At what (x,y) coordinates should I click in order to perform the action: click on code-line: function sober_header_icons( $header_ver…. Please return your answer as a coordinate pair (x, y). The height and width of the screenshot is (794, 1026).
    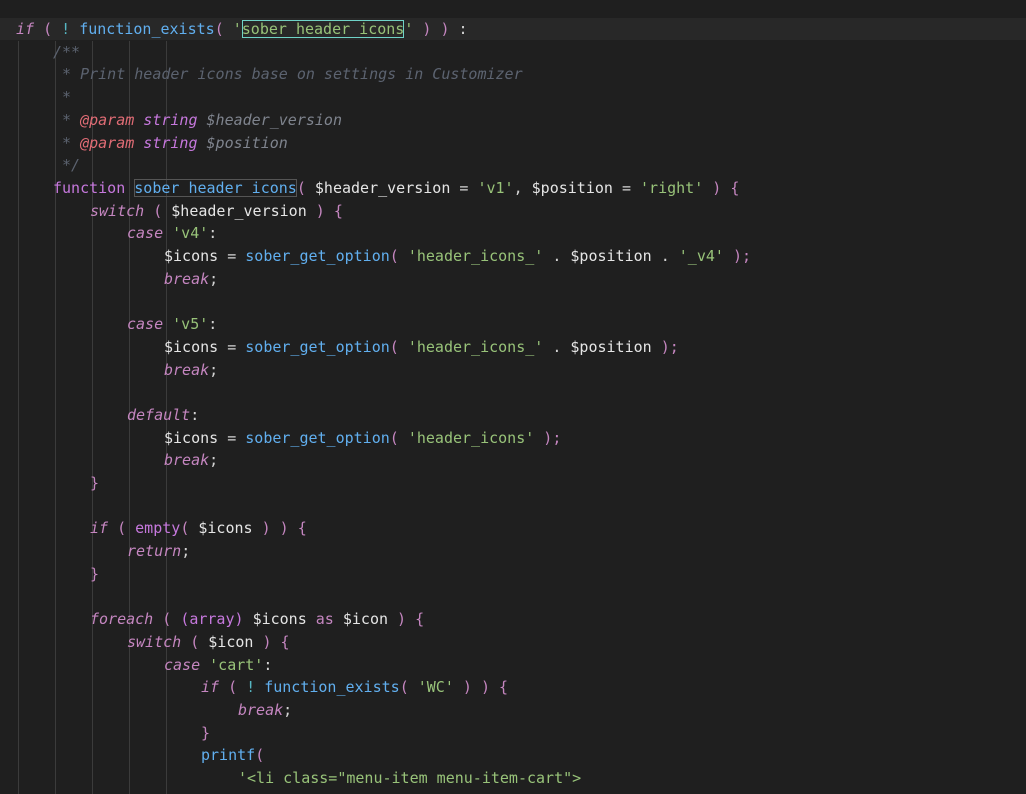
    Looking at the image, I should click on (396, 188).